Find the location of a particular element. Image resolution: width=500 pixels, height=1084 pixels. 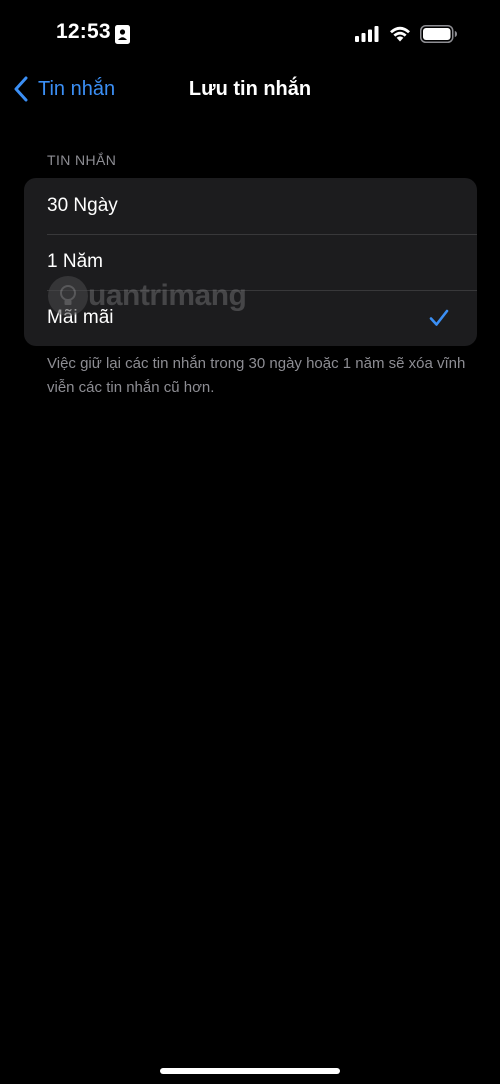

page-title: Lưu tin nhắn is located at coordinates (250, 89).